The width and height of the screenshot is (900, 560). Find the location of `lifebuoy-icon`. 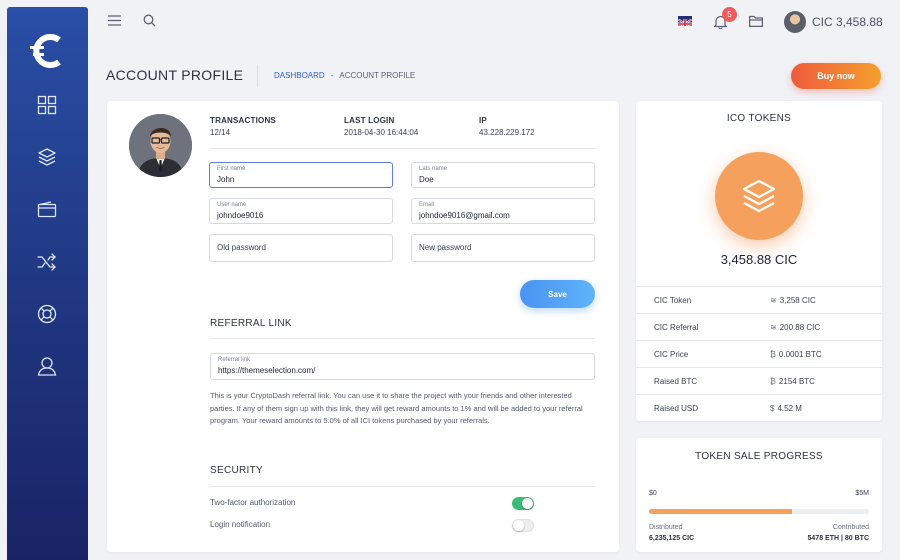

lifebuoy-icon is located at coordinates (47, 314).